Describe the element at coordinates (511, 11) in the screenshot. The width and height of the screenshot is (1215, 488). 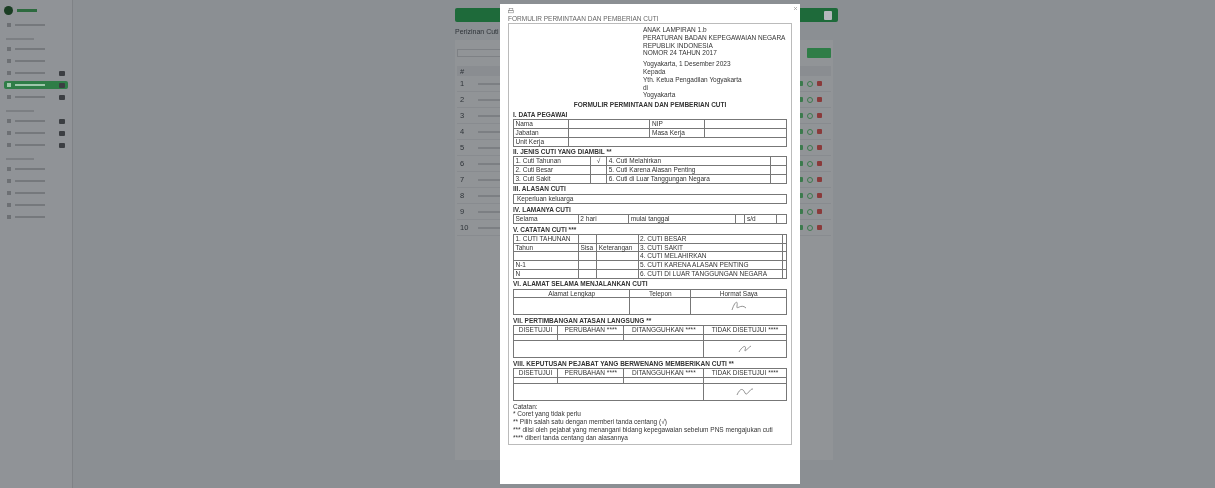
I see `printer-icon` at that location.